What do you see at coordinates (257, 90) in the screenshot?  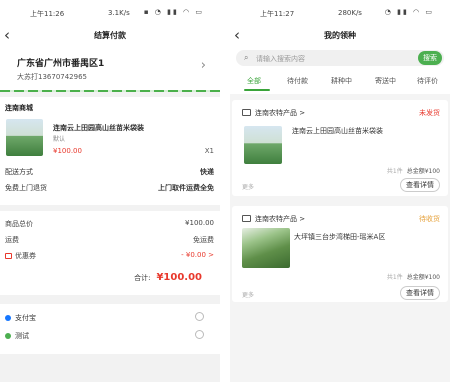 I see `active-tab-indicator` at bounding box center [257, 90].